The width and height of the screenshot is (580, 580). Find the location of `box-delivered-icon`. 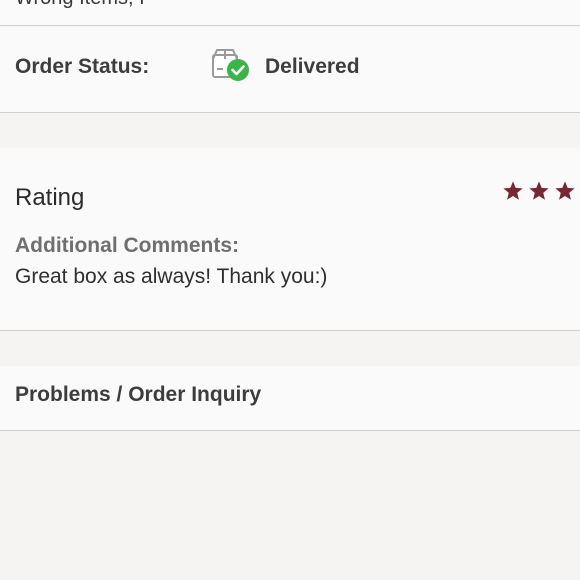

box-delivered-icon is located at coordinates (231, 66).